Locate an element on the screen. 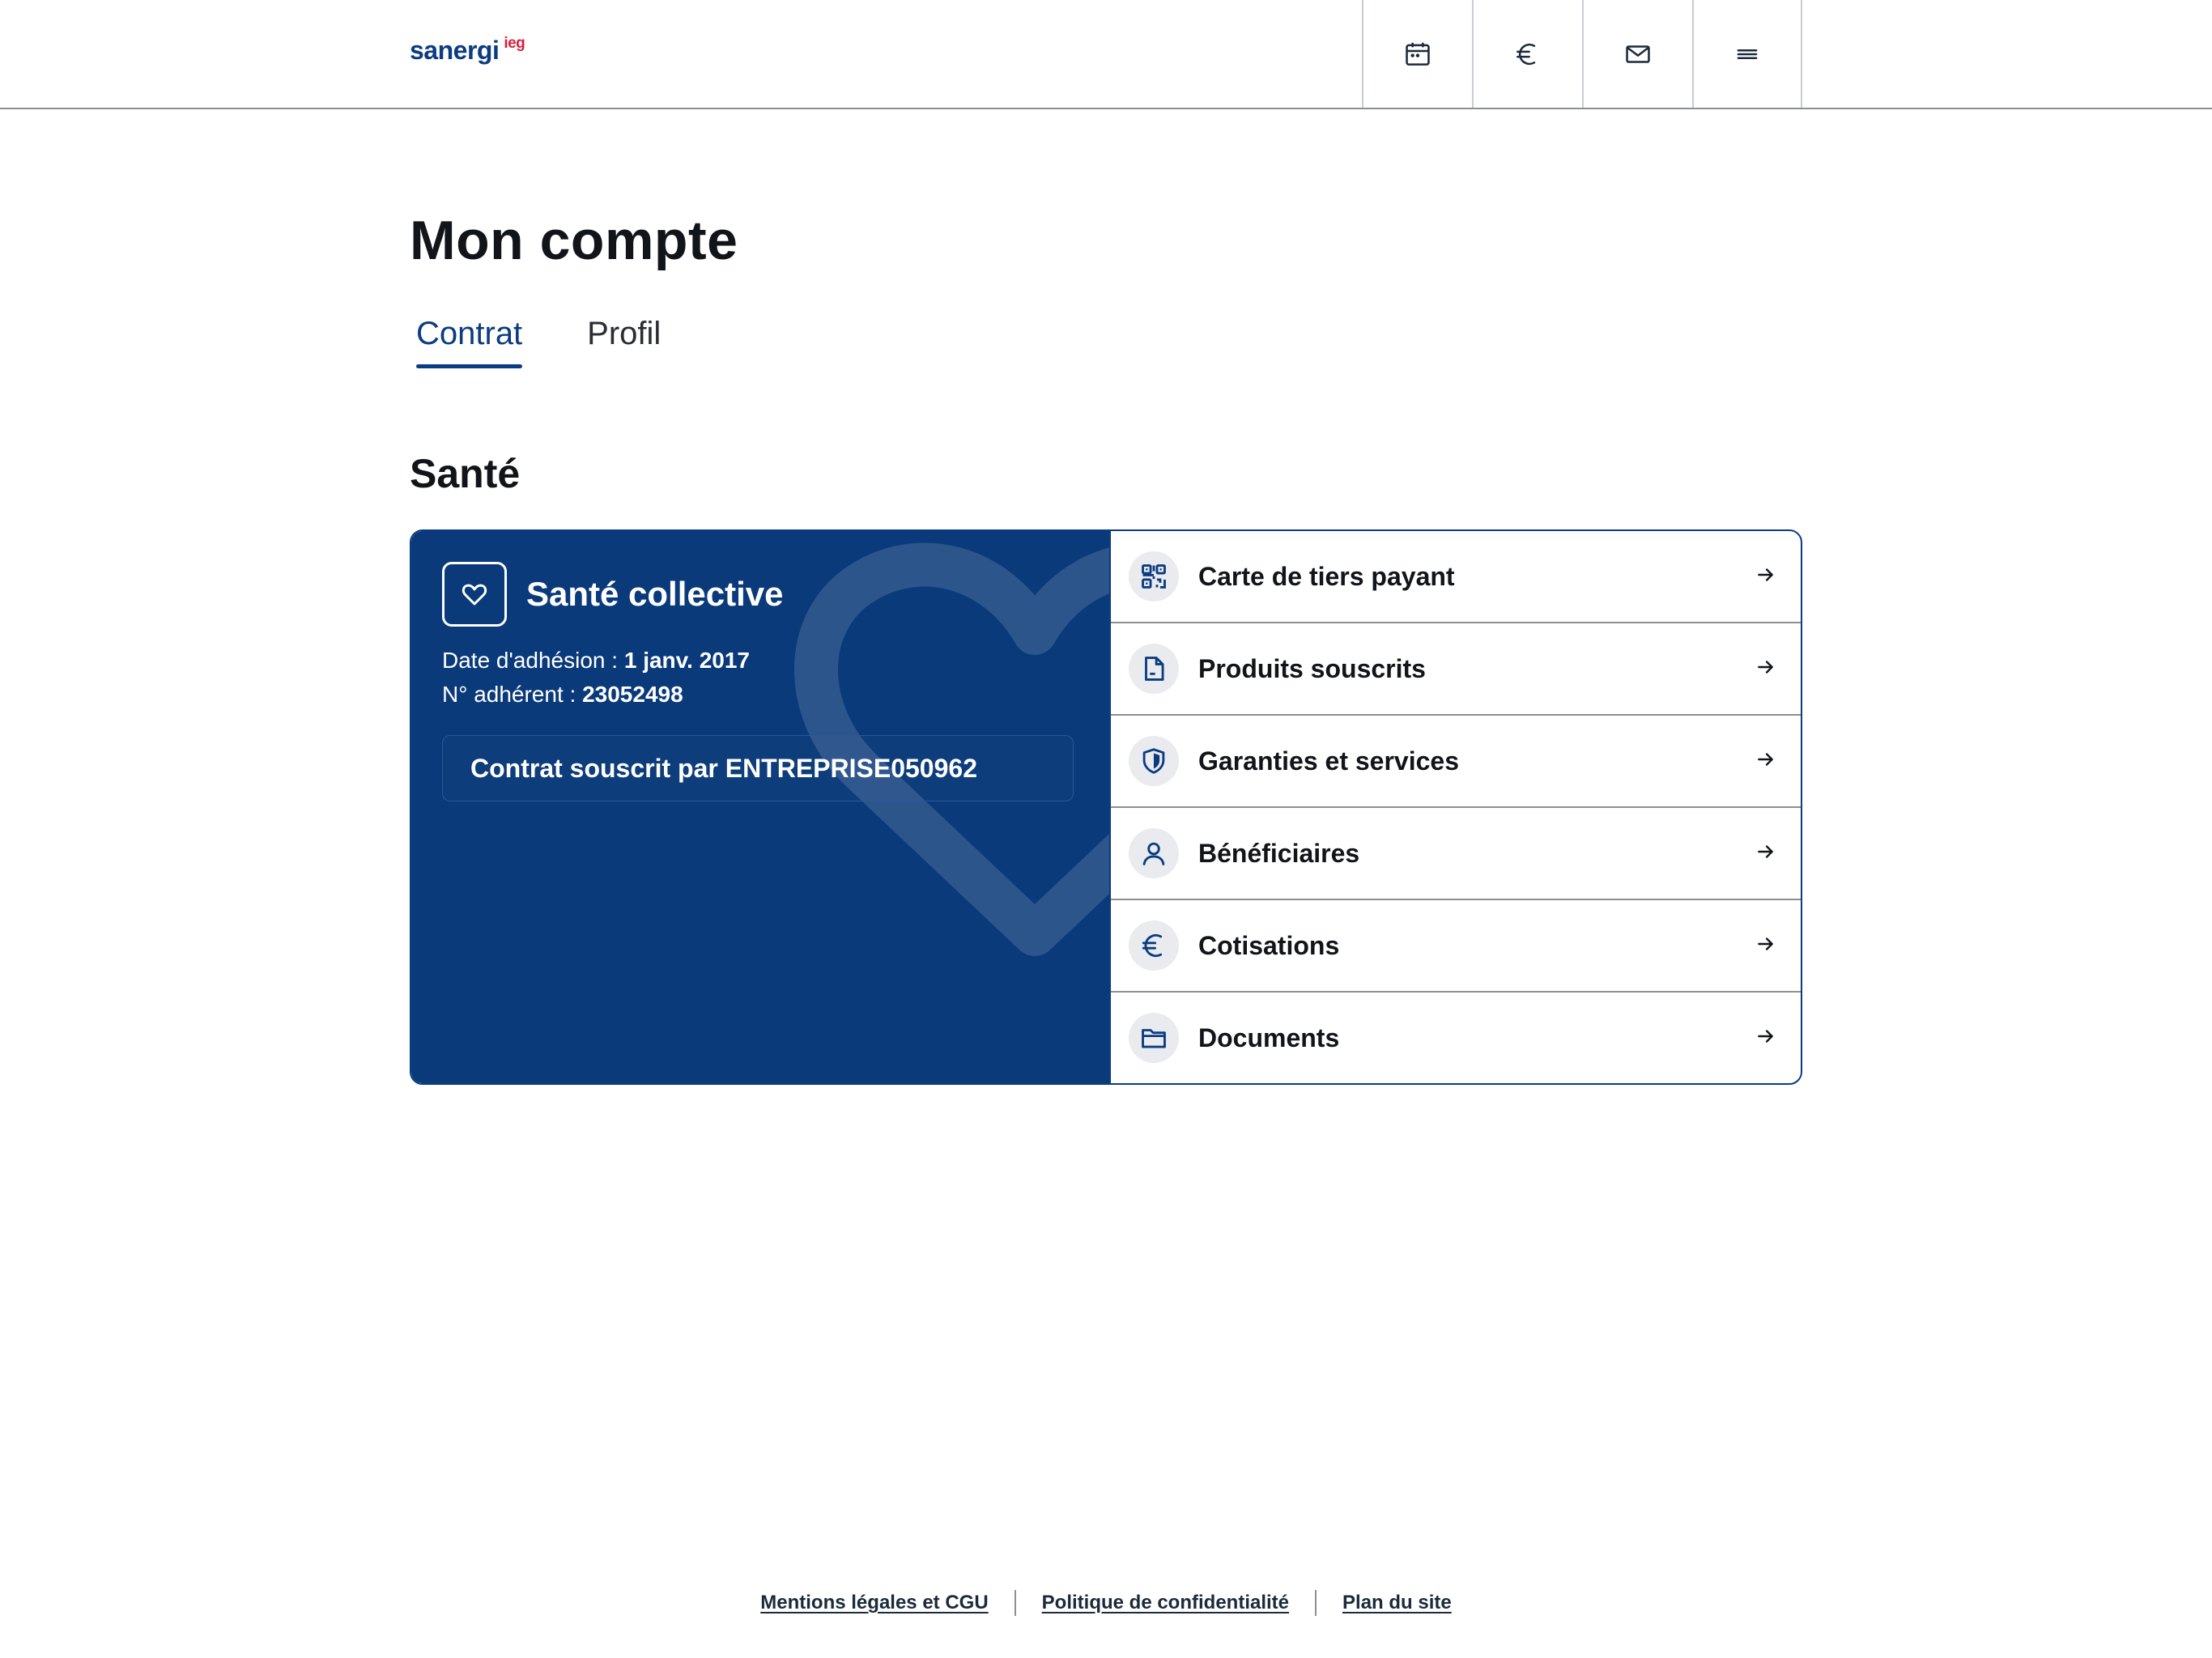 The height and width of the screenshot is (1658, 2212). menu-item-garanties-services: Garanties et services is located at coordinates (1456, 762).